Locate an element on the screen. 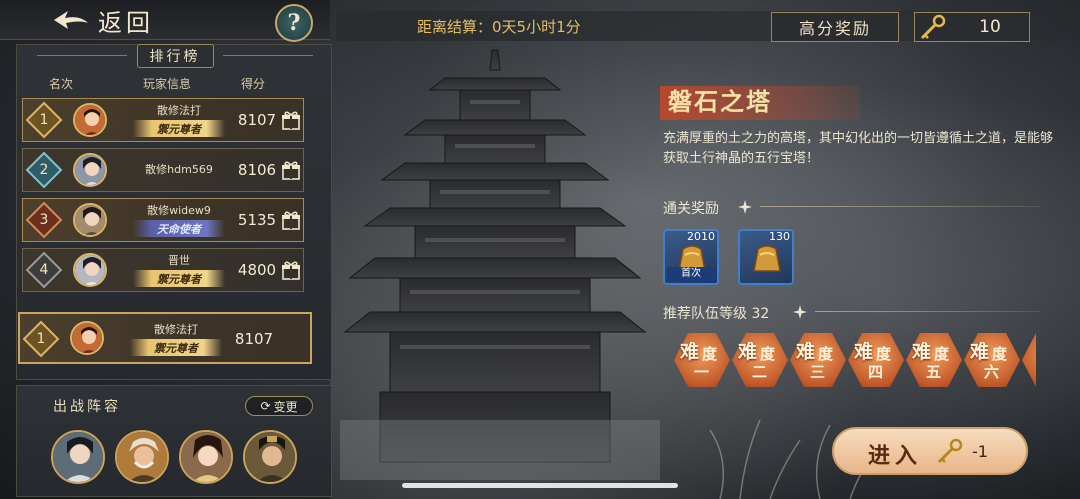  rank-badge: 3 is located at coordinates (44, 220).